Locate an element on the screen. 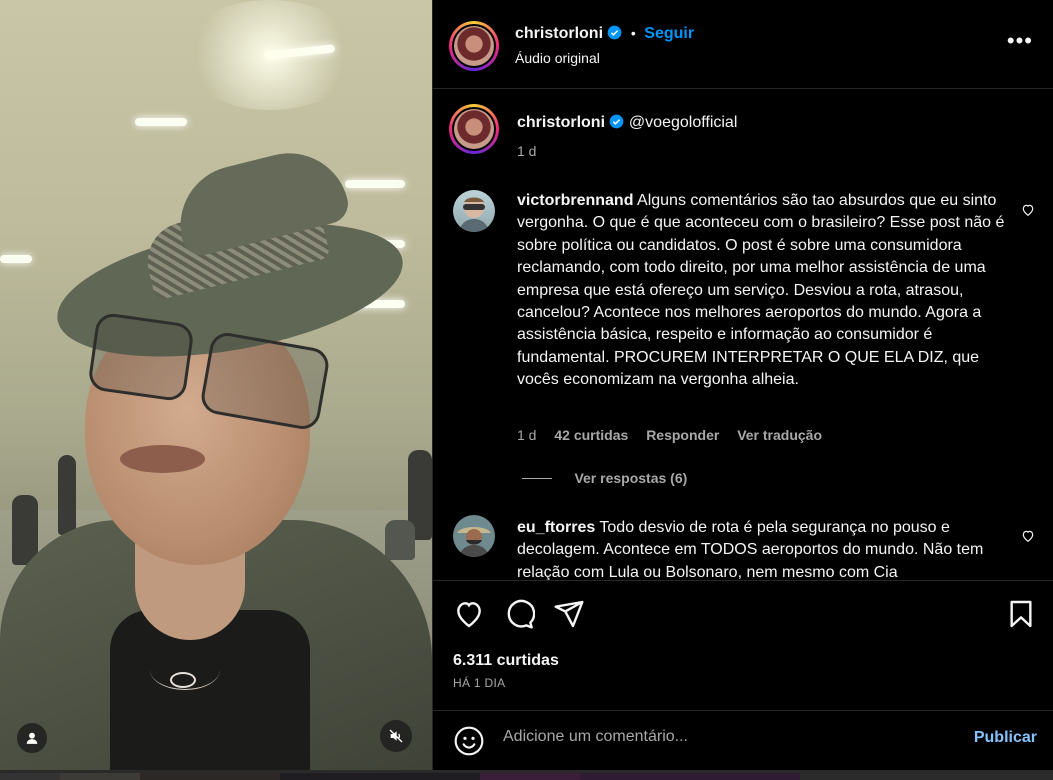 The height and width of the screenshot is (780, 1053). caption-mention: @voegolofficial is located at coordinates (683, 122).